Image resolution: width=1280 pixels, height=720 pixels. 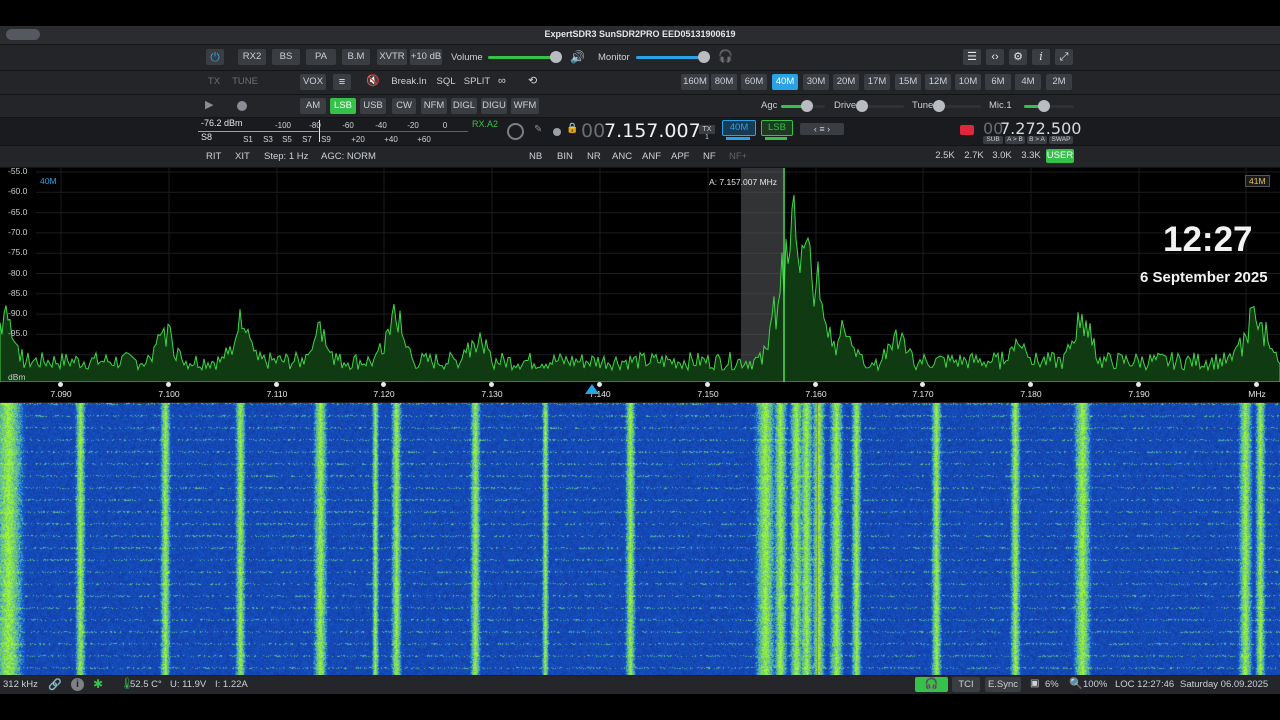 I want to click on dsp-nb-button: NB, so click(x=535, y=156).